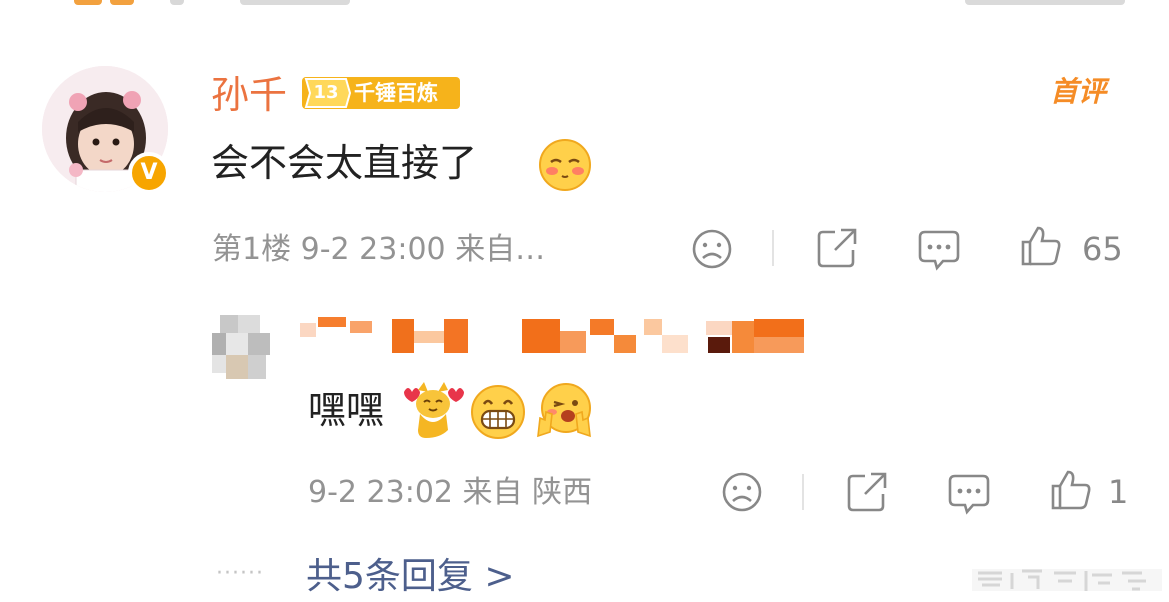 The height and width of the screenshot is (602, 1169). I want to click on cat-hearts-sticker-icon, so click(434, 410).